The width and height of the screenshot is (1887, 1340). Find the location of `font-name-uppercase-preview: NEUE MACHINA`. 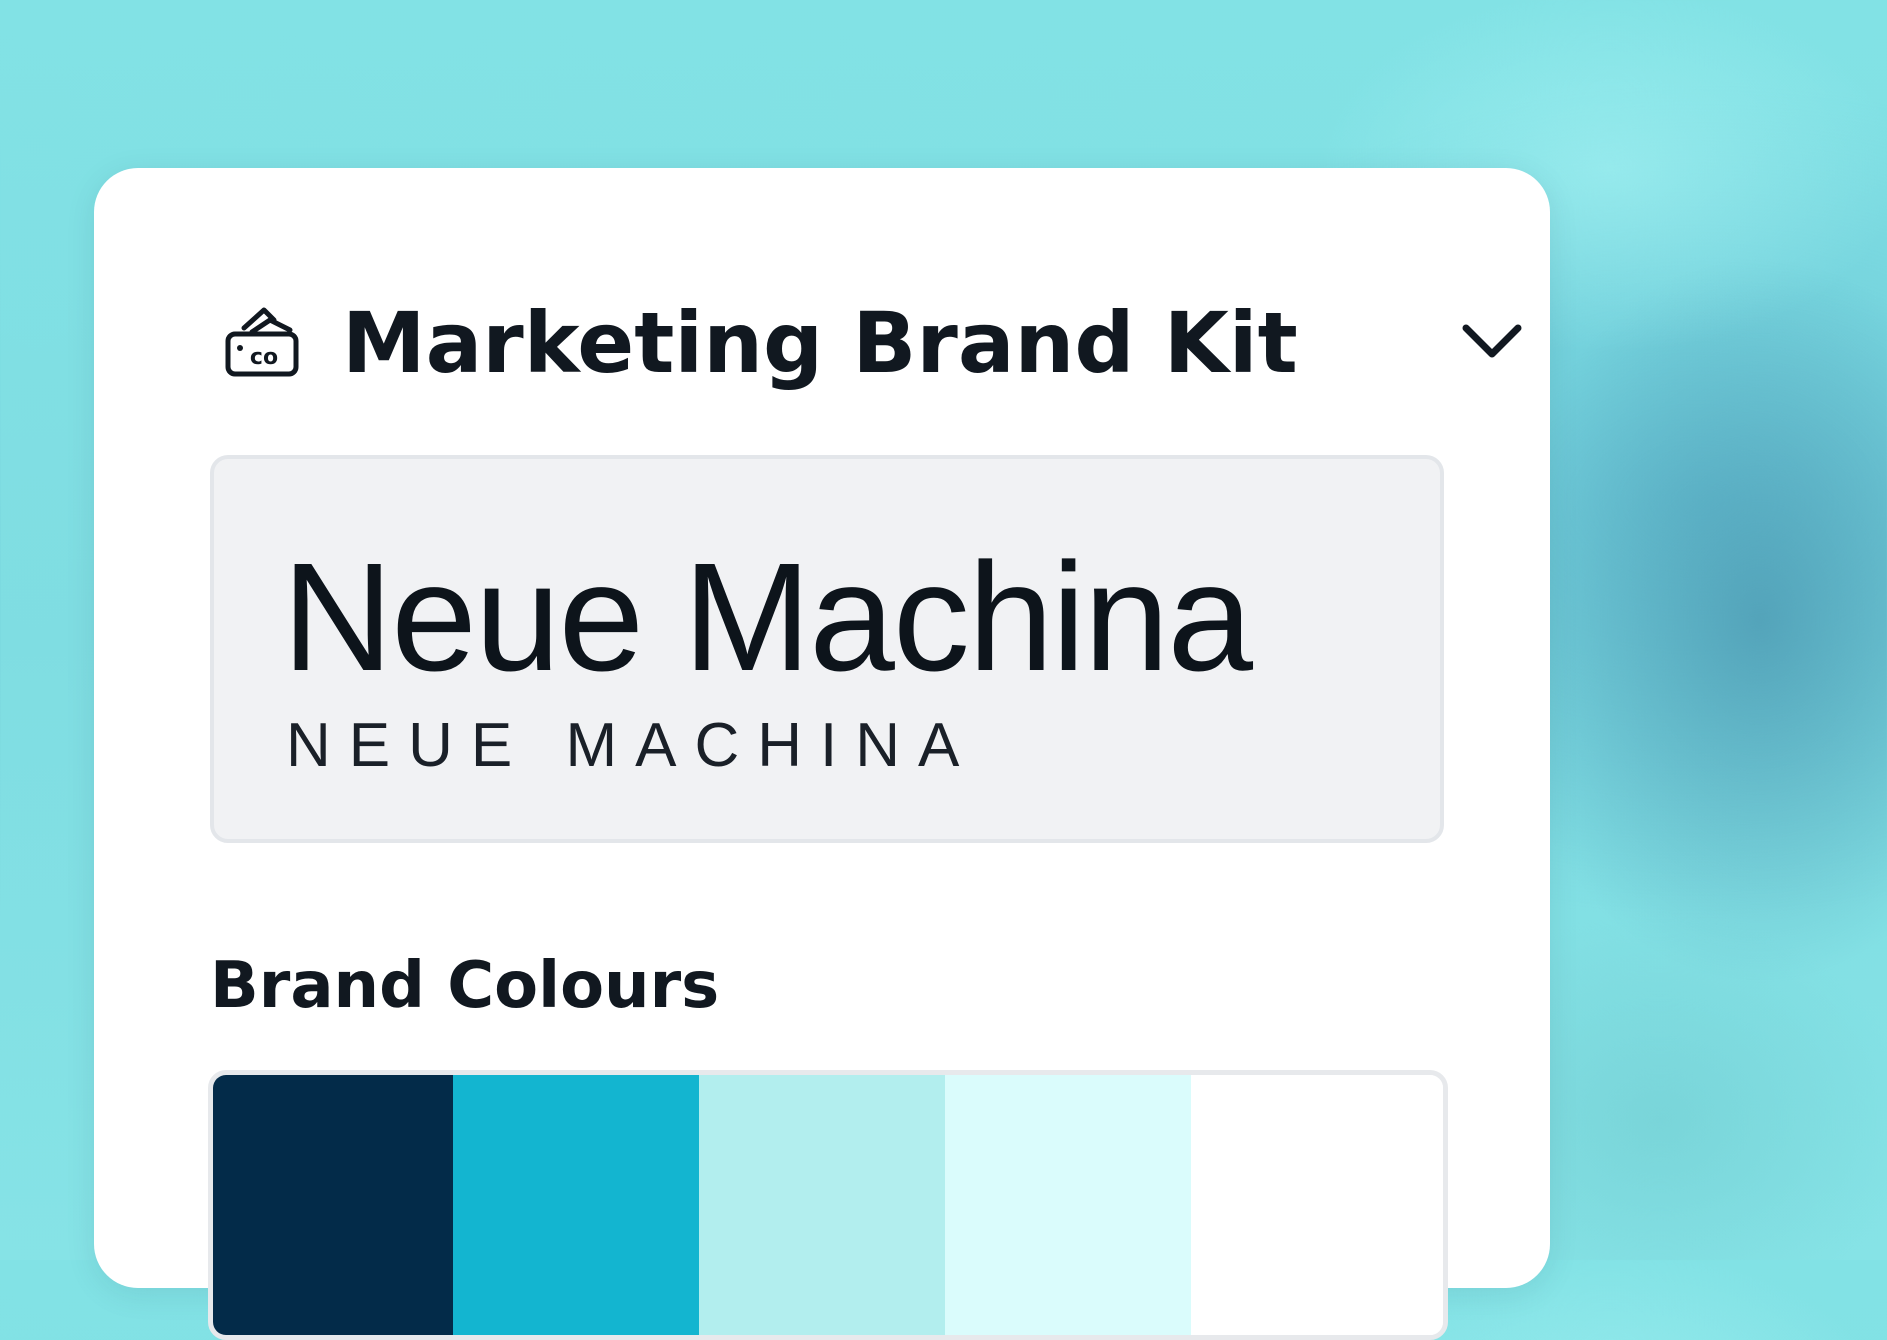

font-name-uppercase-preview: NEUE MACHINA is located at coordinates (632, 745).